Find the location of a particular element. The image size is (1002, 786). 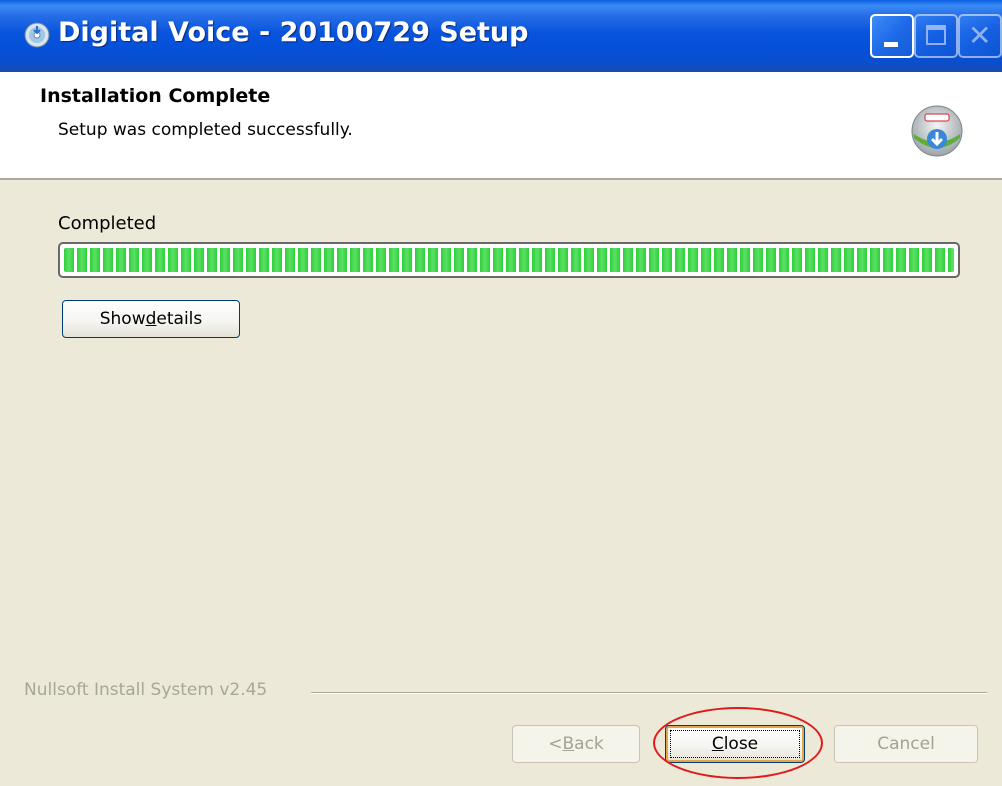

close-window-button: ✕ is located at coordinates (980, 36).